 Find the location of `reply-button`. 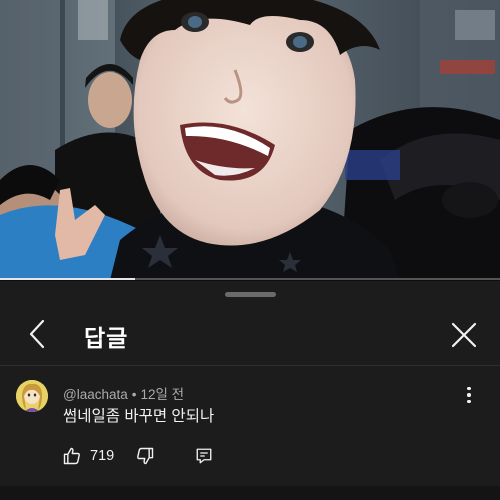

reply-button is located at coordinates (204, 456).